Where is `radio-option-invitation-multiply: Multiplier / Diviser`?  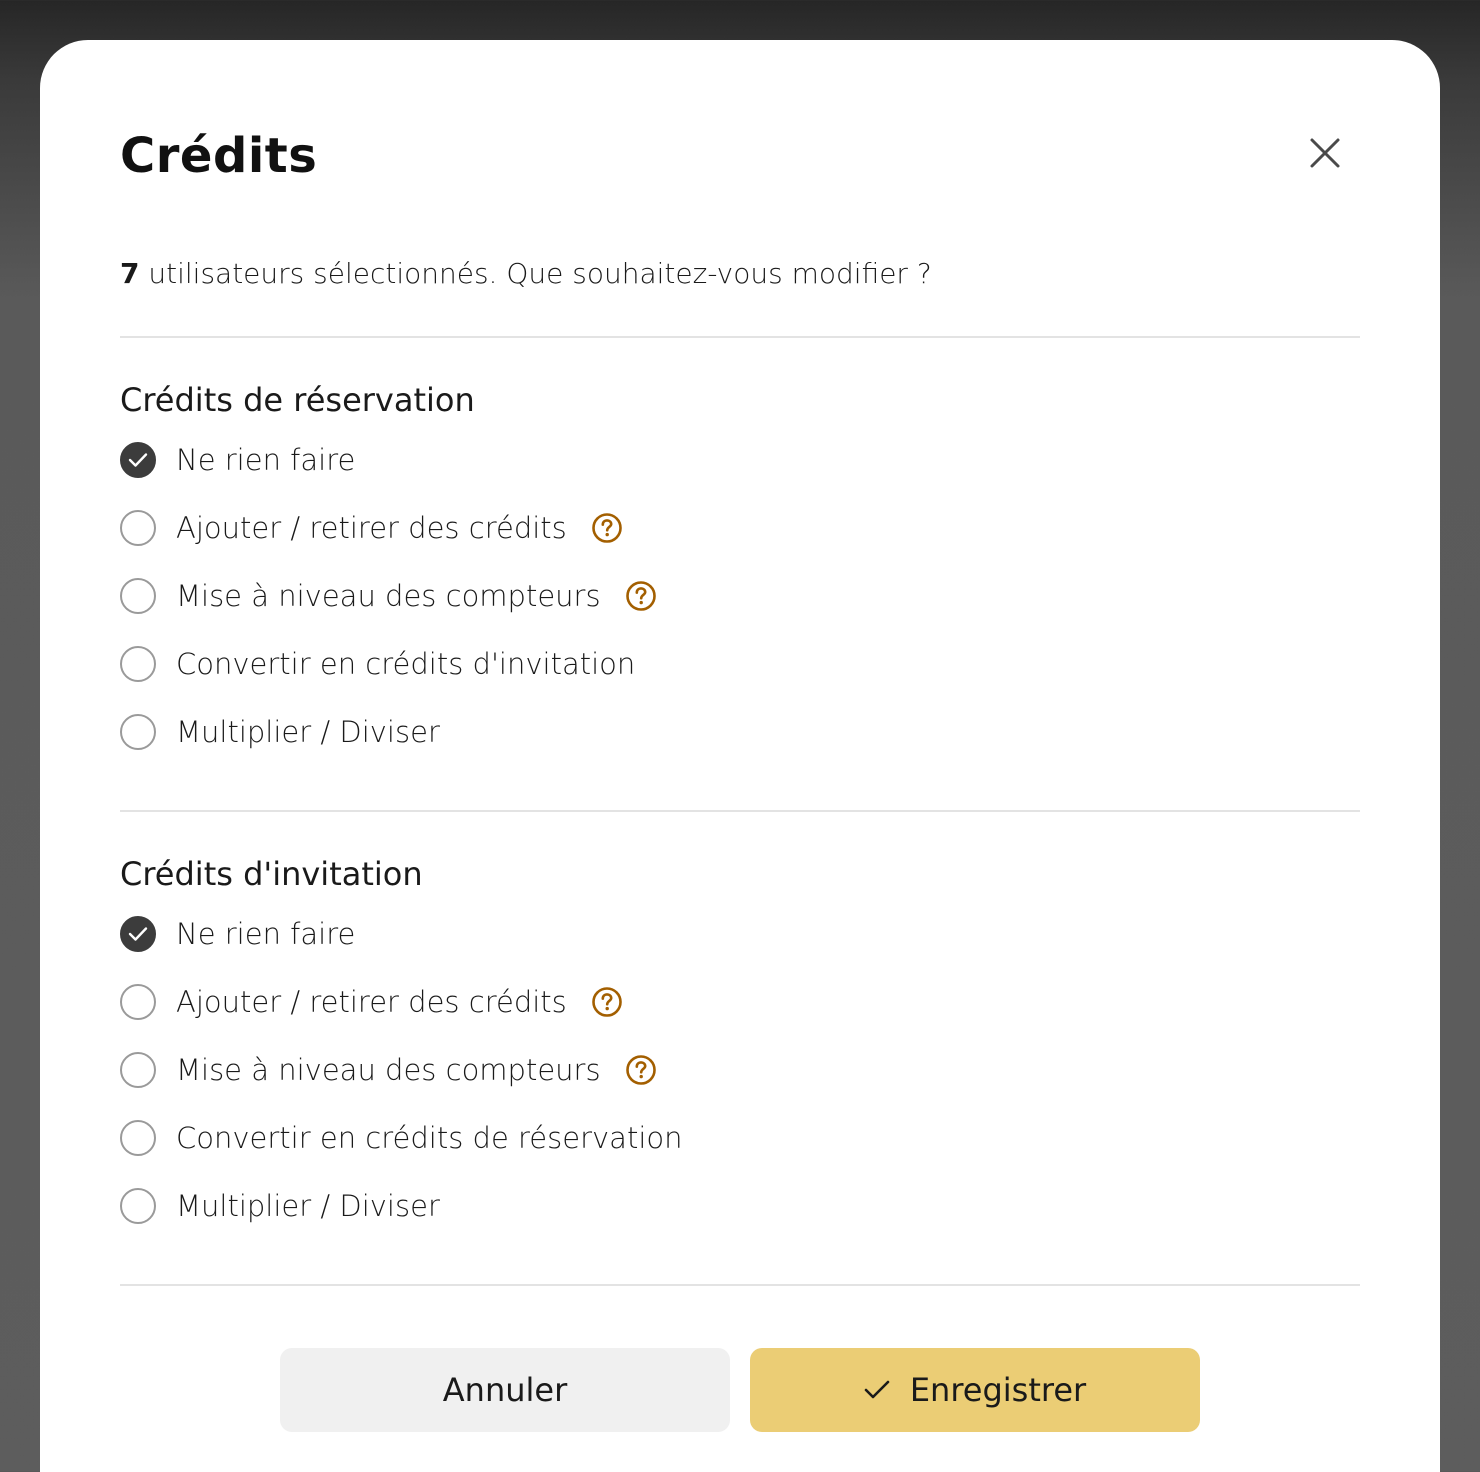
radio-option-invitation-multiply: Multiplier / Diviser is located at coordinates (280, 1206).